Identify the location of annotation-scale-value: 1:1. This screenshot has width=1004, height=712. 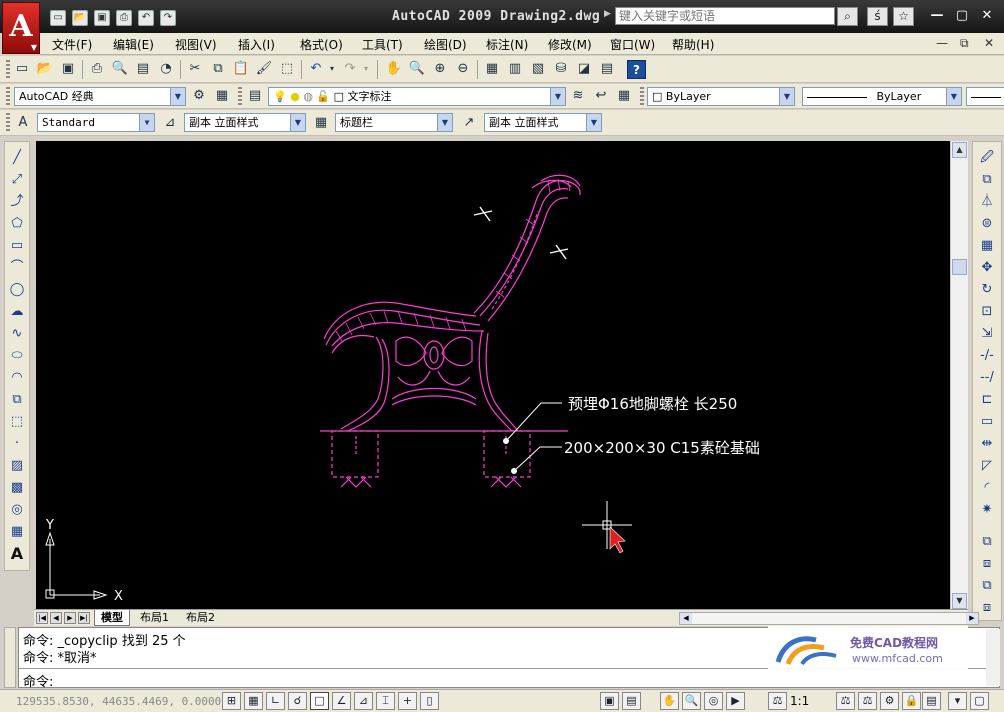
(799, 701).